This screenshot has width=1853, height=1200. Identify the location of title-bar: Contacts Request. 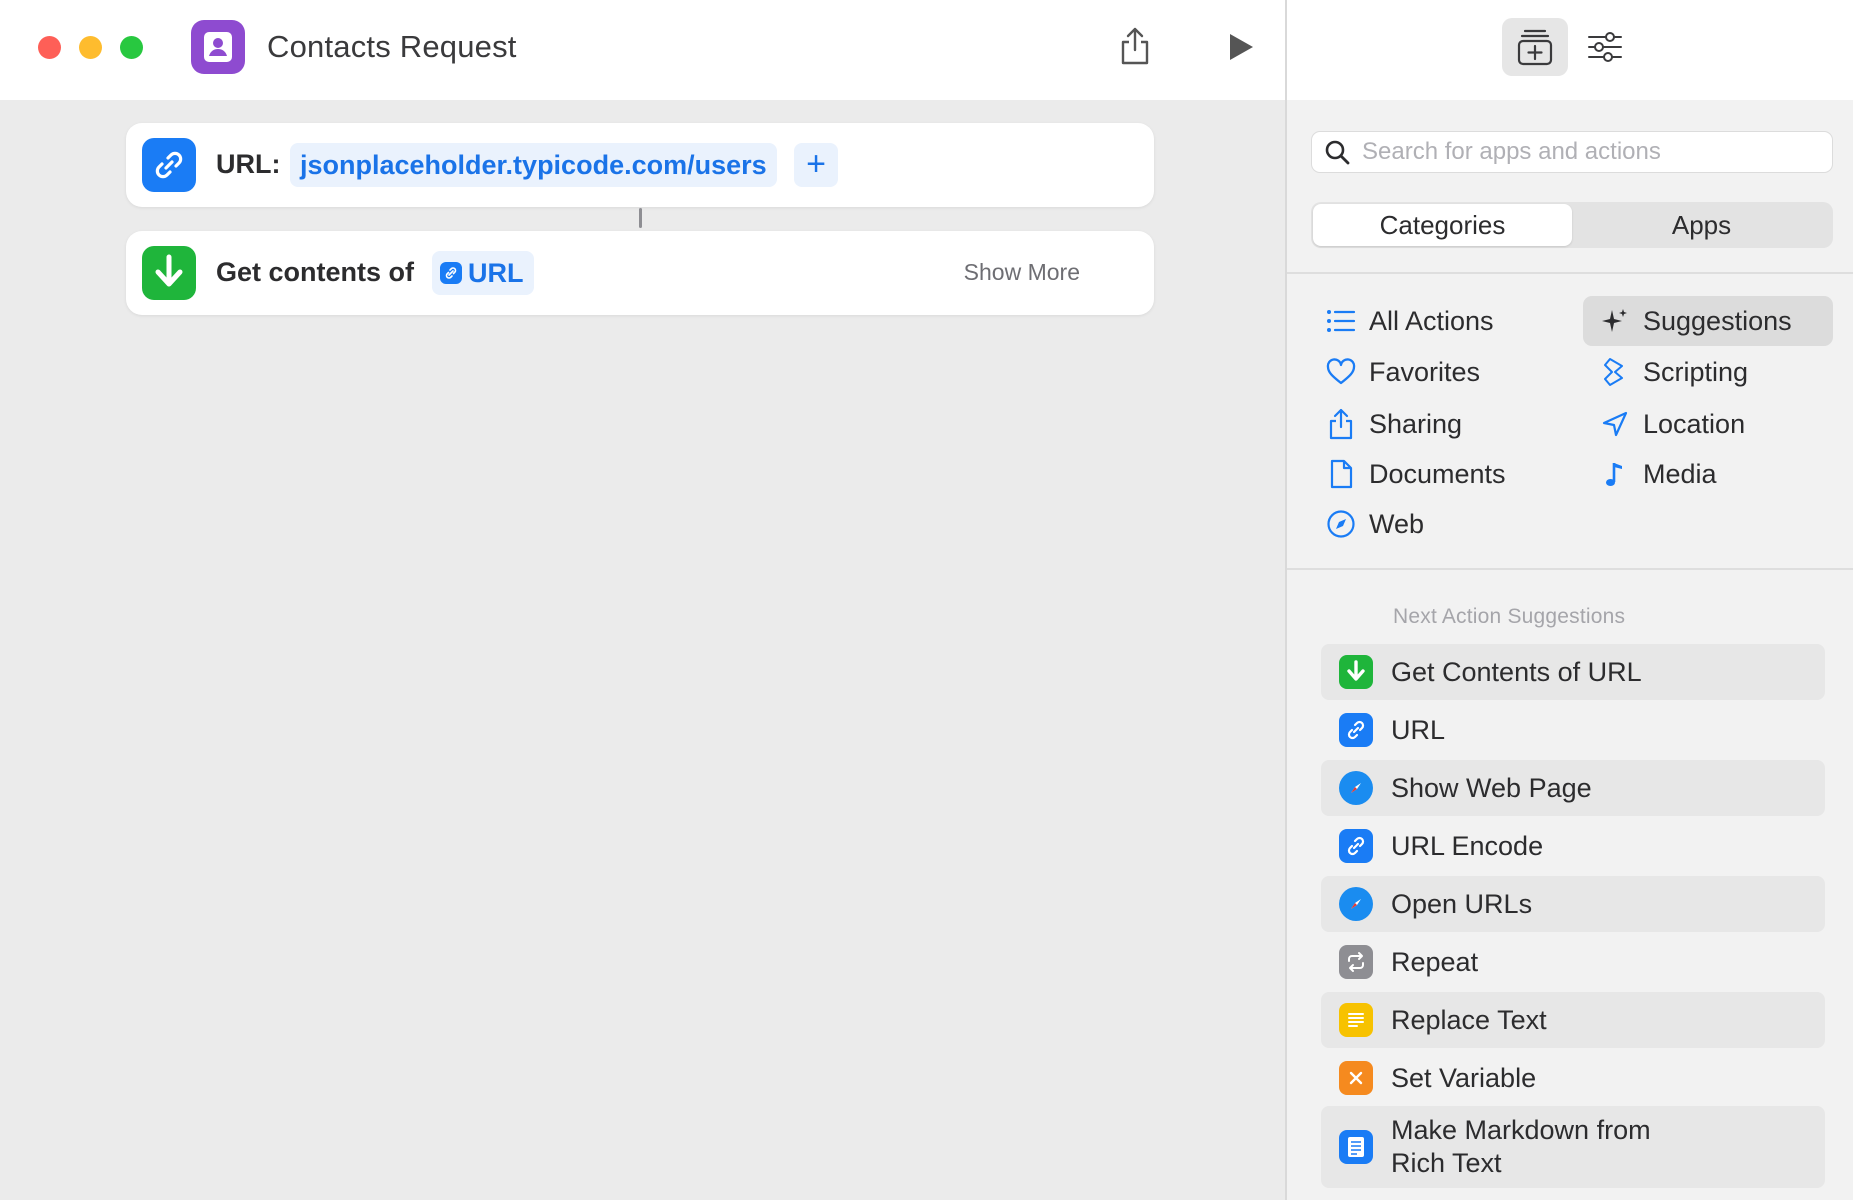
(642, 50).